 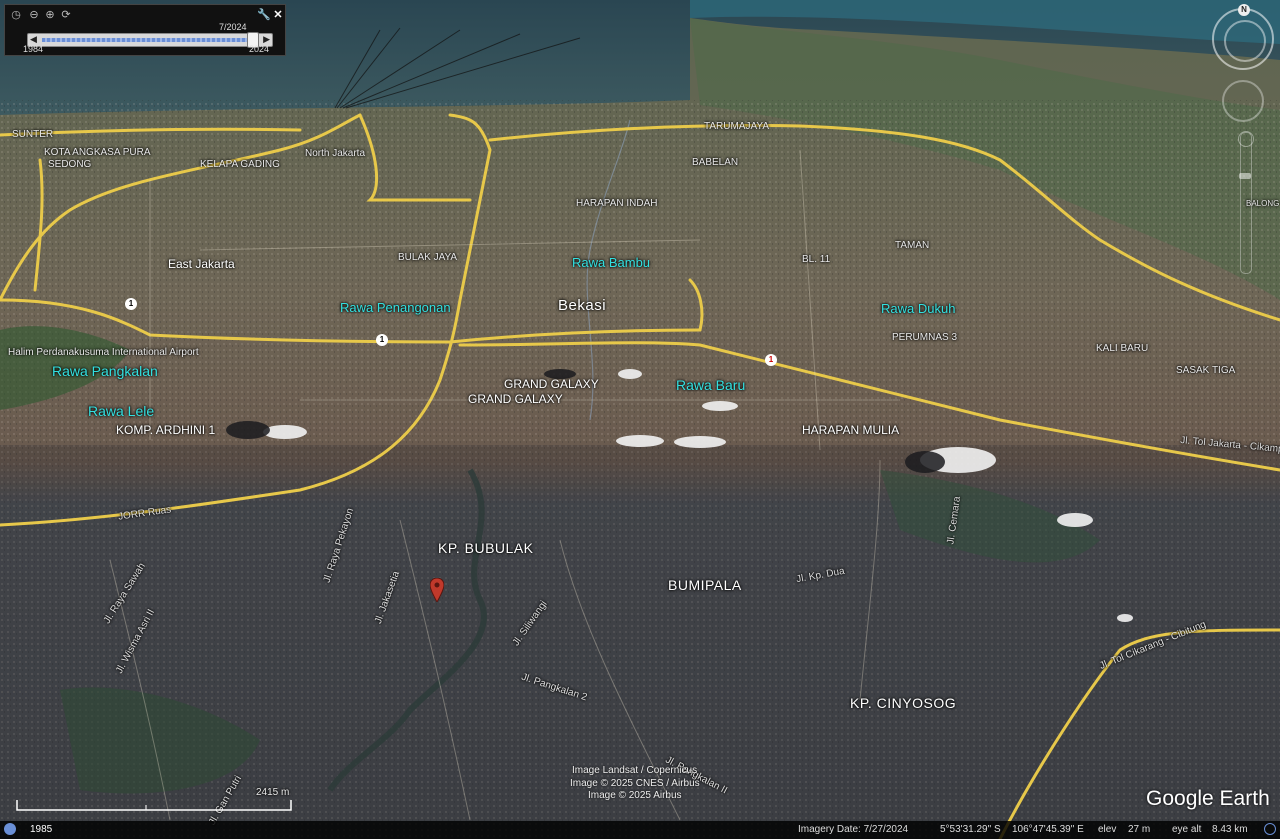 I want to click on scale-label: 2415 m, so click(x=273, y=792).